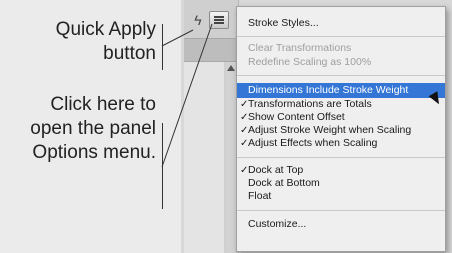 The image size is (452, 253). I want to click on menu-item-redefine-scaling: Redefine Scaling as 100%, so click(310, 62).